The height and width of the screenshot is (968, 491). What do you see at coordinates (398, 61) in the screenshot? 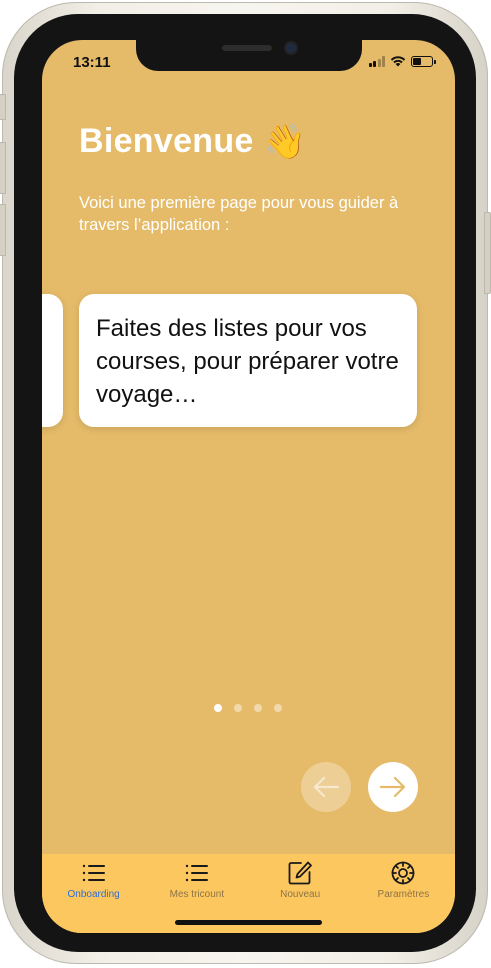
I see `wifi-icon` at bounding box center [398, 61].